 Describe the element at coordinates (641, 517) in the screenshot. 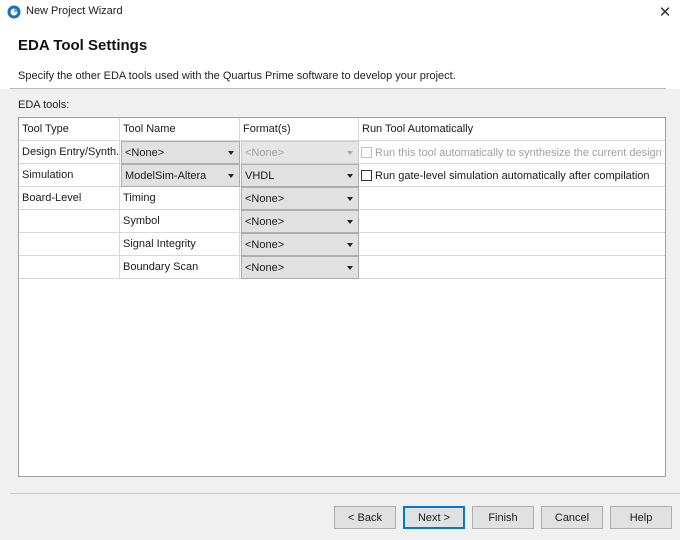

I see `help-button: Help` at that location.